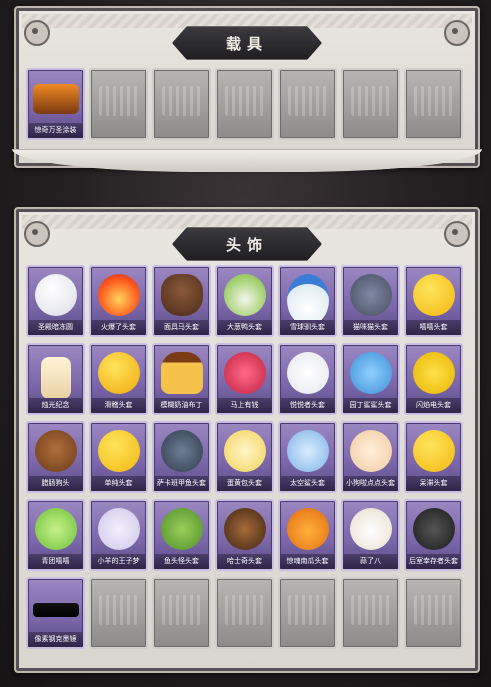  I want to click on item-label: 嘻嘻头套, so click(433, 327).